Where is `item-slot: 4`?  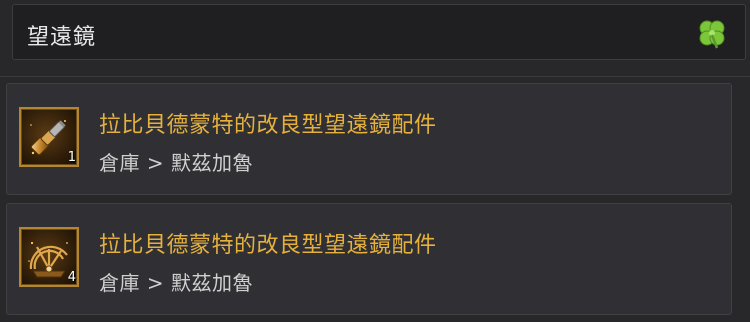
item-slot: 4 is located at coordinates (49, 257).